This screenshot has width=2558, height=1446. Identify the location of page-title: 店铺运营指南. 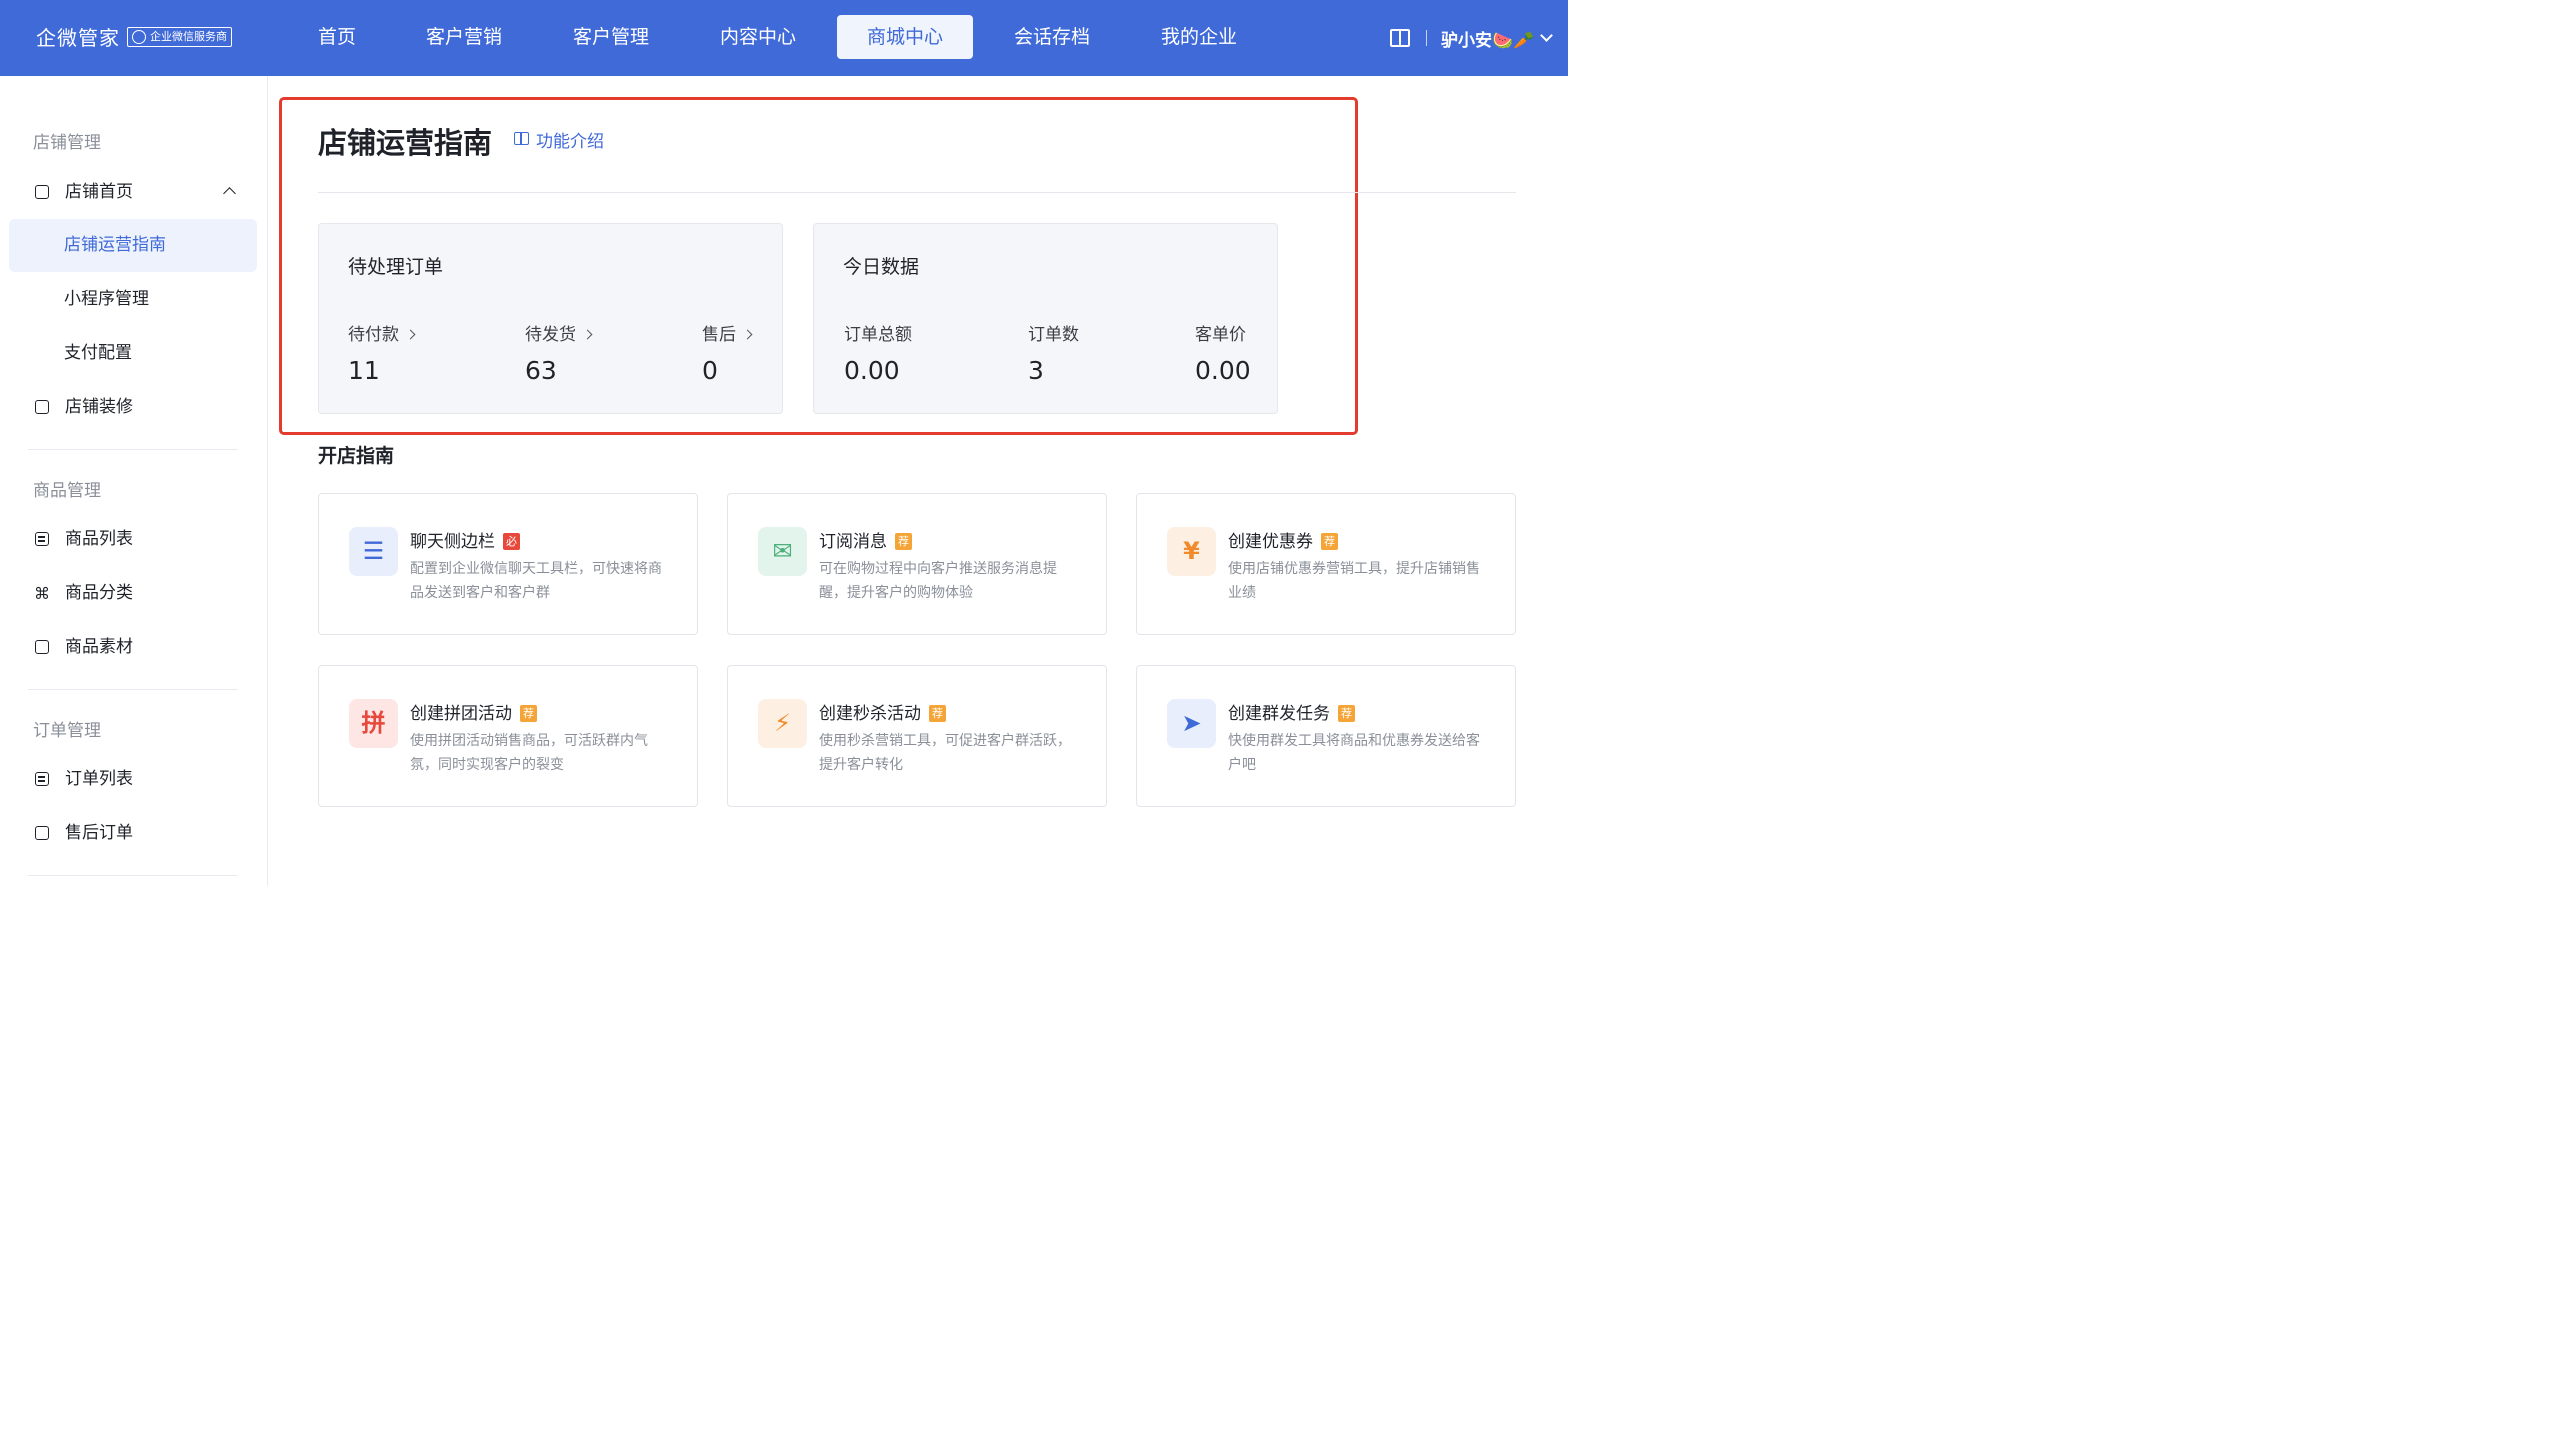
(405, 143).